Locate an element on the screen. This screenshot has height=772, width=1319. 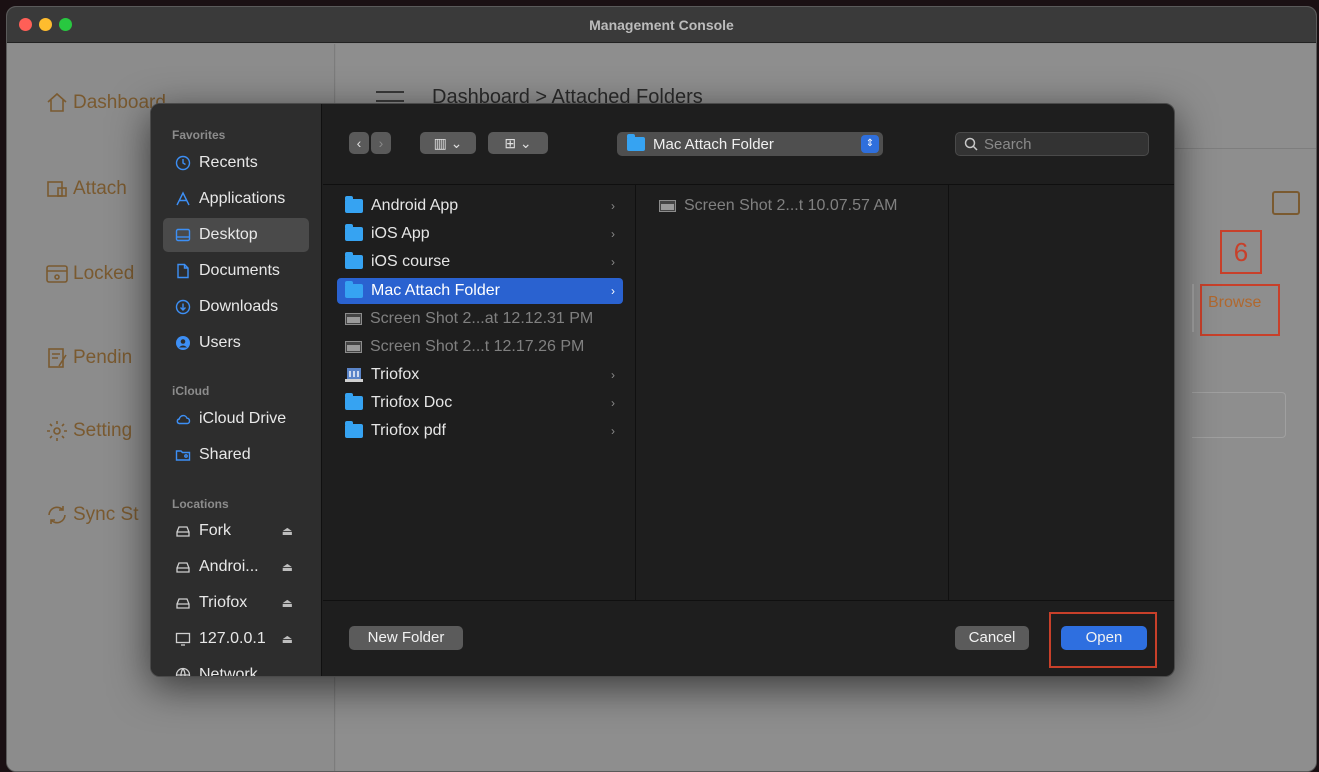
app-icon is located at coordinates (354, 375).